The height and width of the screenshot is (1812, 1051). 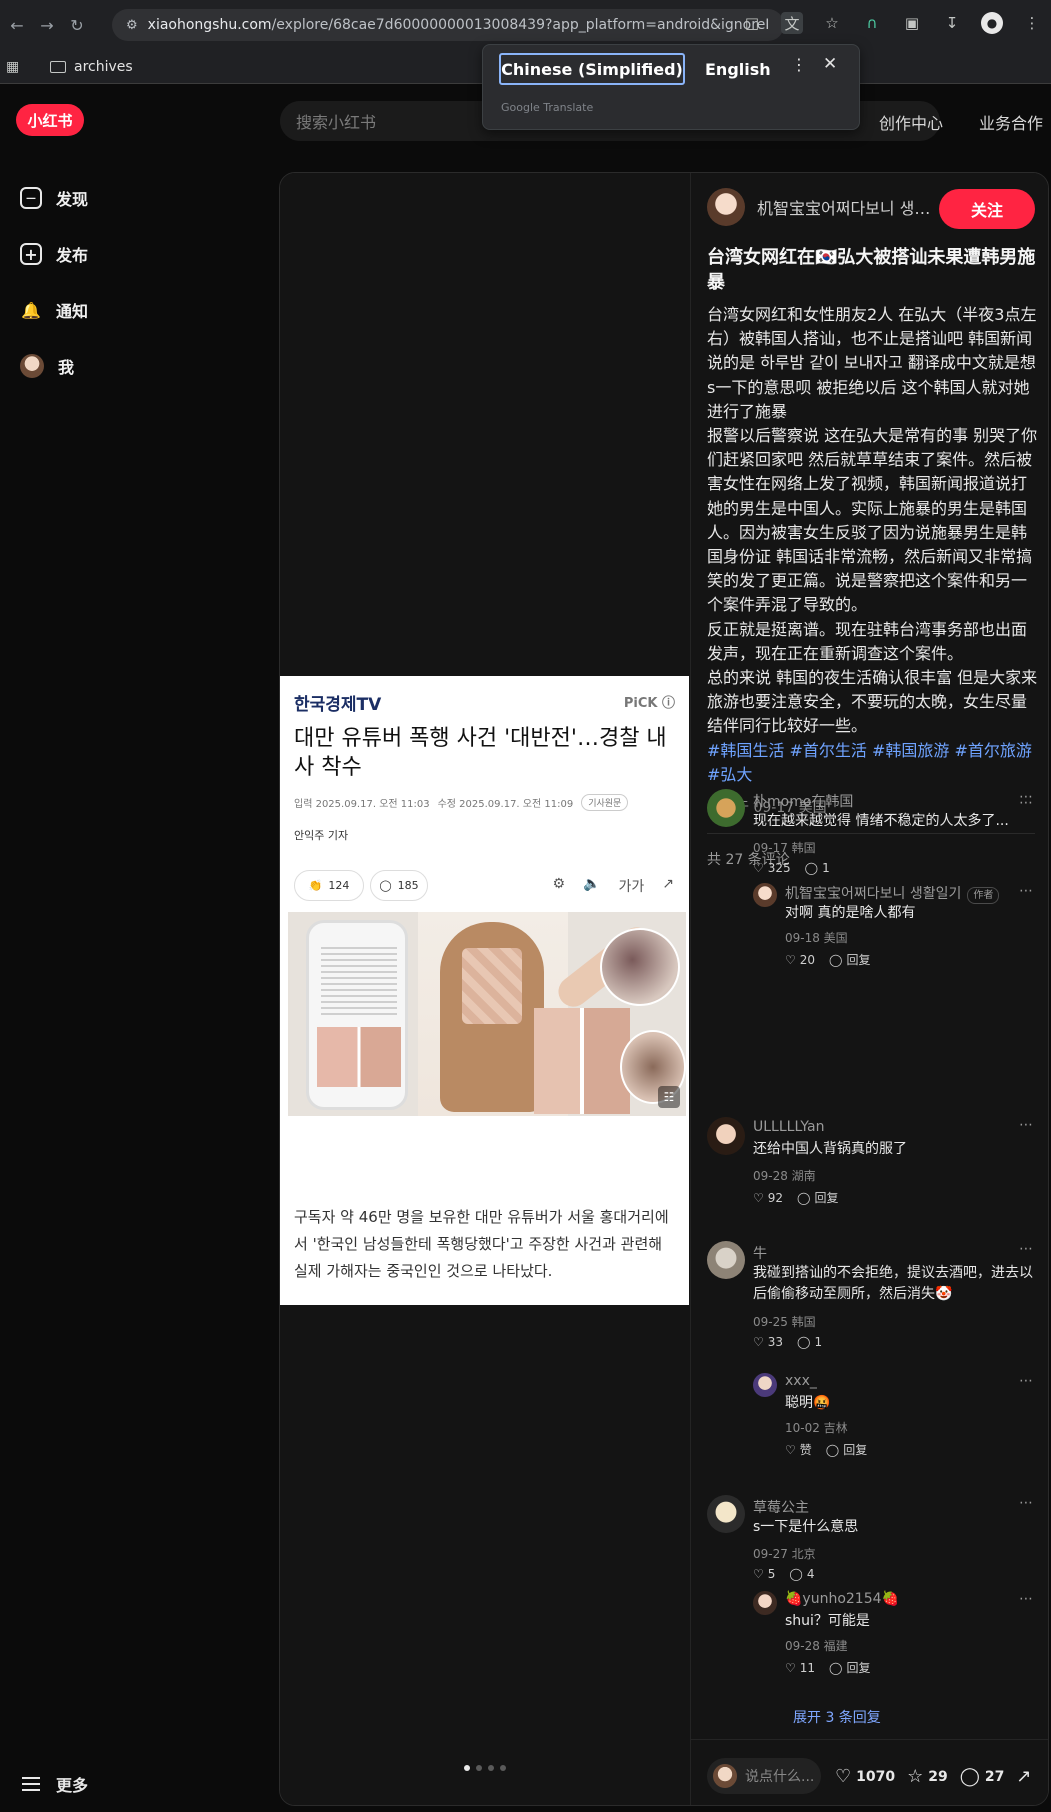 What do you see at coordinates (77, 25) in the screenshot?
I see `reload-icon: ↻` at bounding box center [77, 25].